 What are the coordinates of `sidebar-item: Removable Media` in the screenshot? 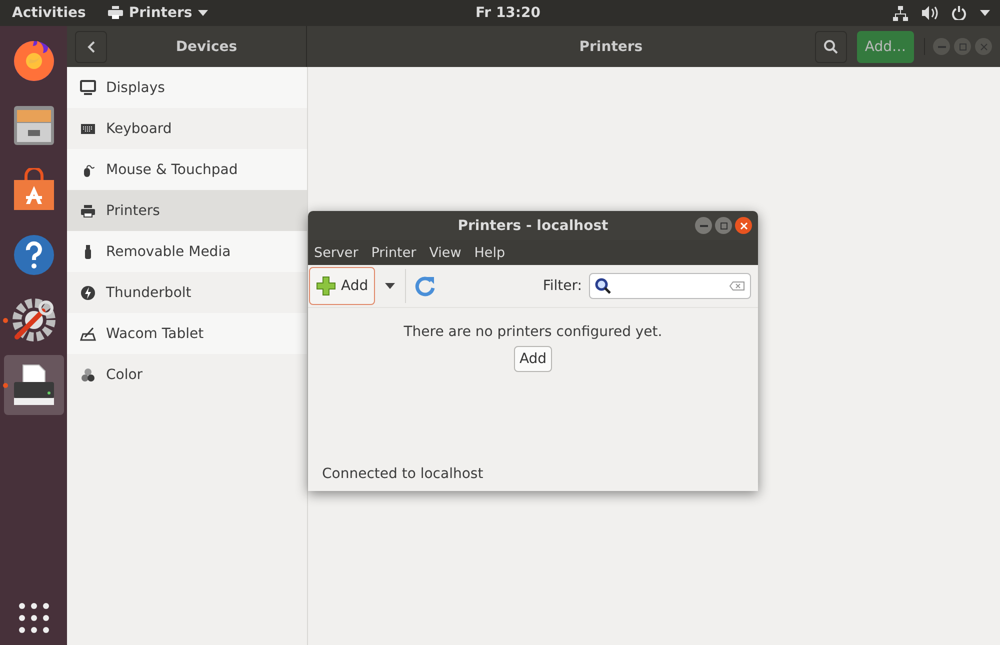 It's located at (187, 251).